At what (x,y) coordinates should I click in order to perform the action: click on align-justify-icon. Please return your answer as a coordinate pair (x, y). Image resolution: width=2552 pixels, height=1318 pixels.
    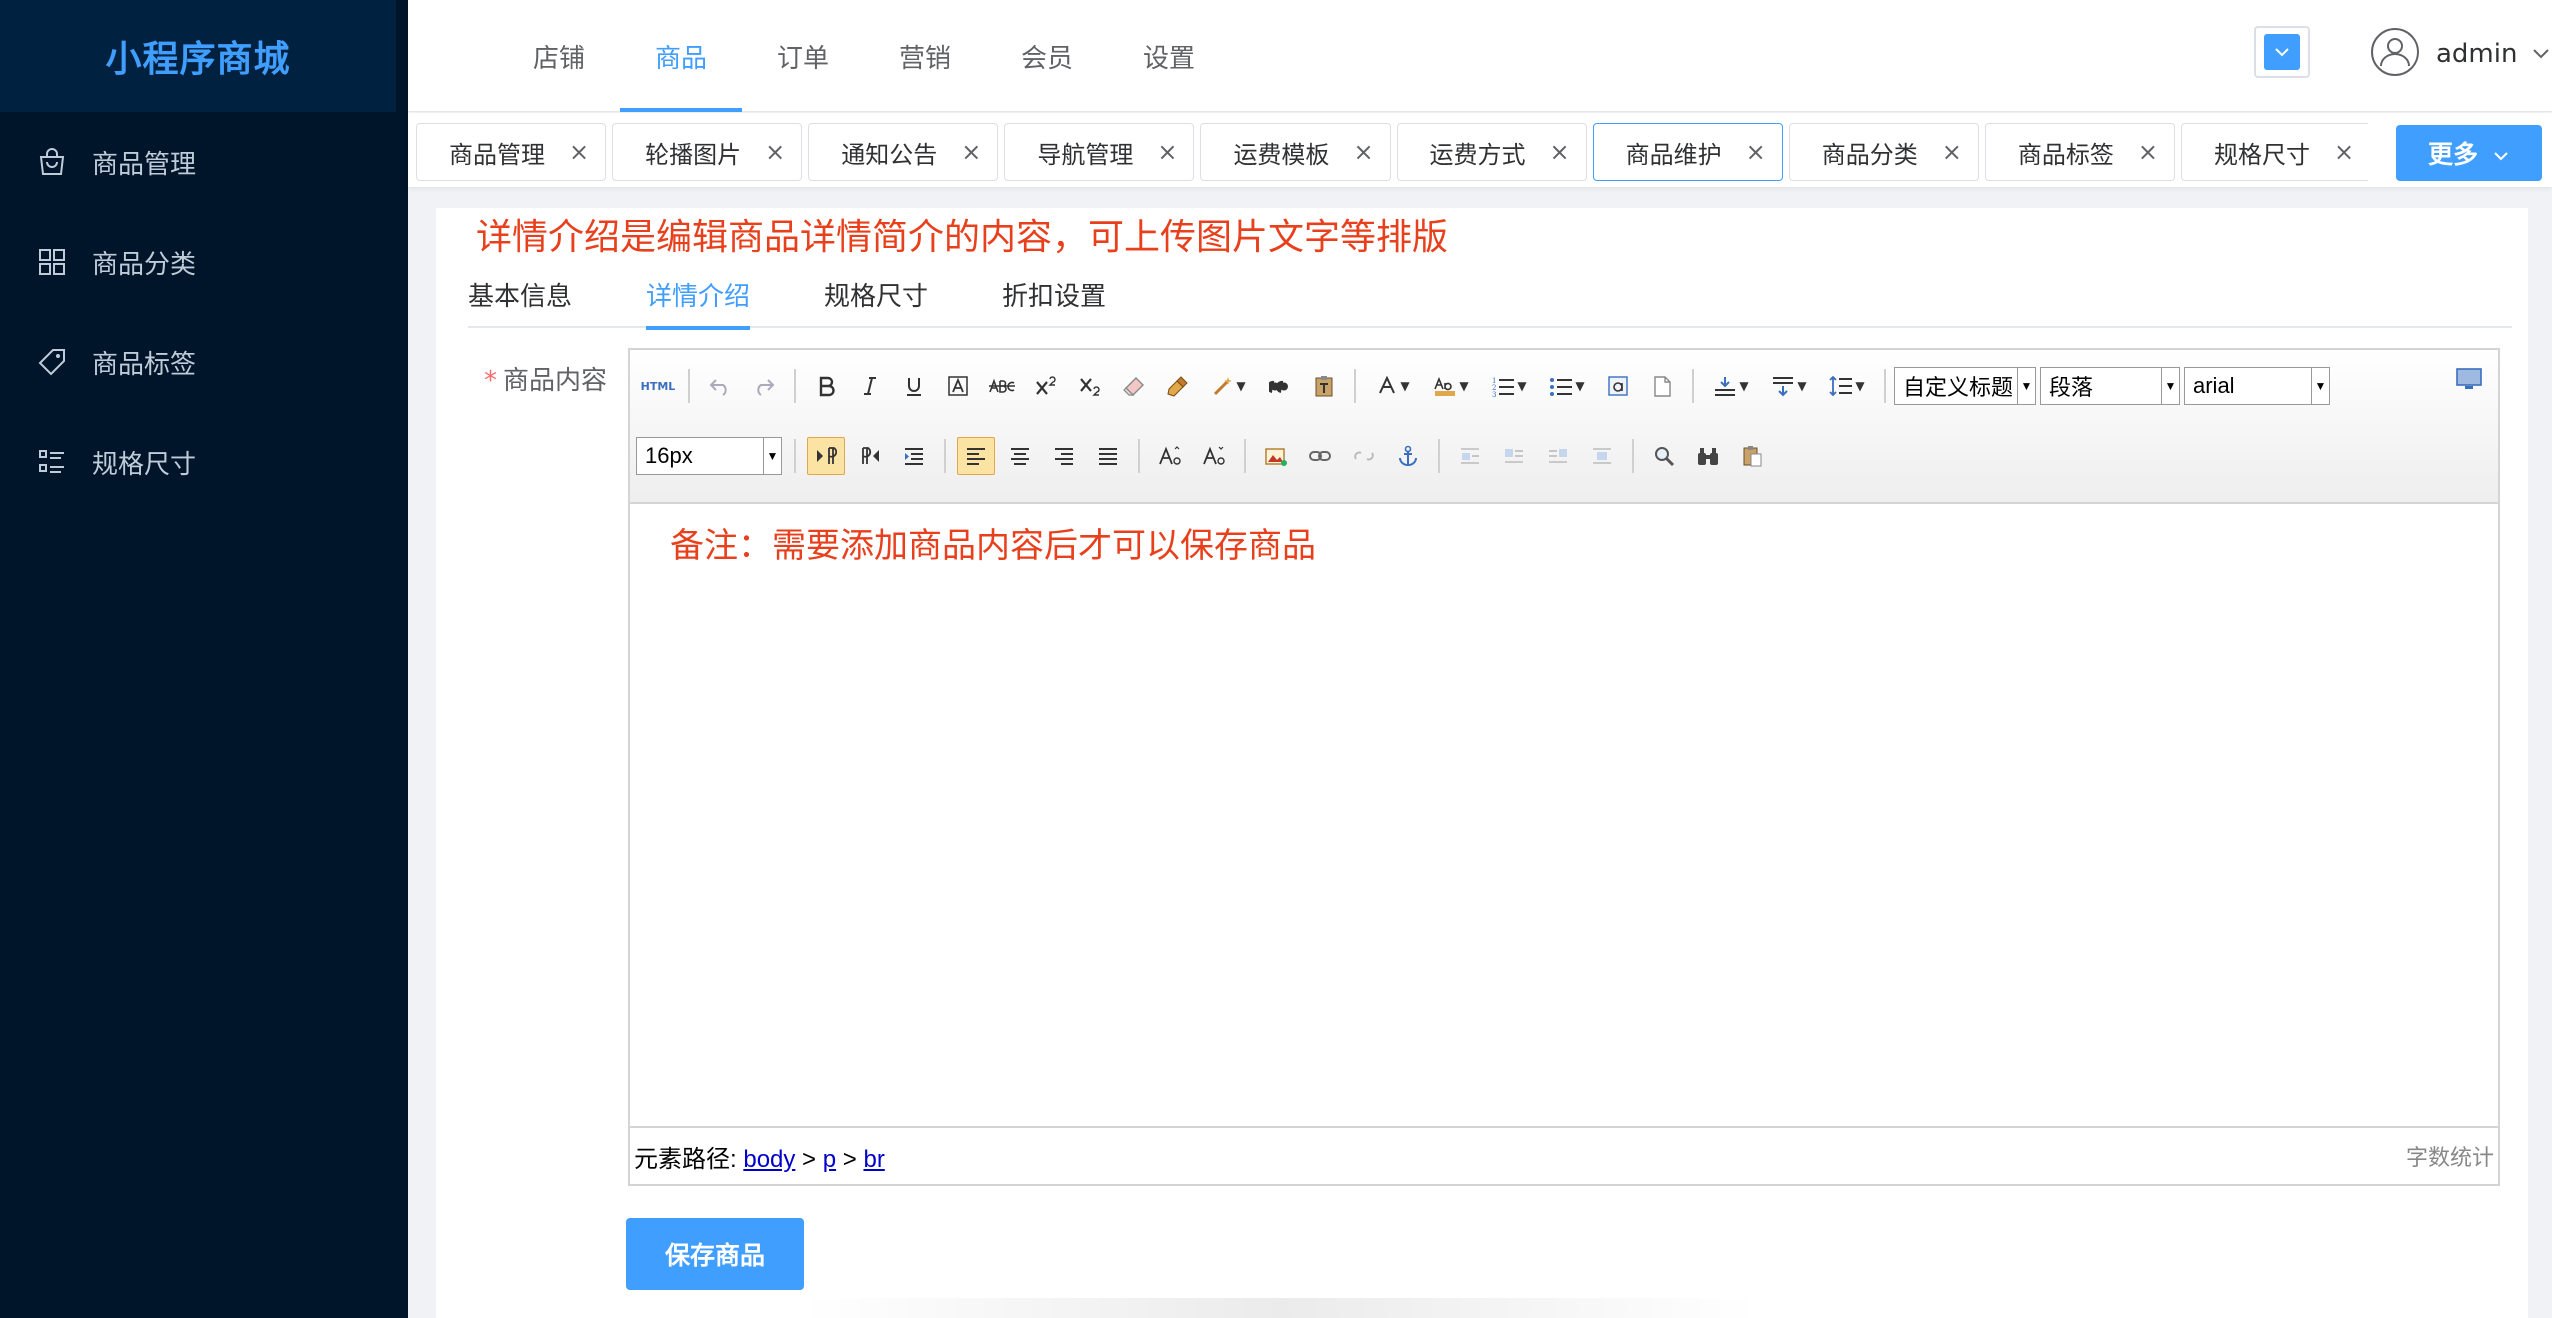
    Looking at the image, I should click on (1108, 456).